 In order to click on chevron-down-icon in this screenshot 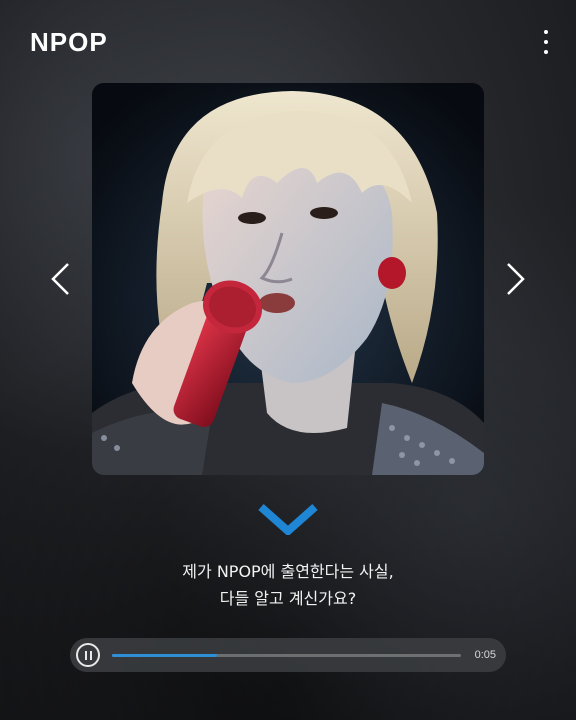, I will do `click(288, 520)`.